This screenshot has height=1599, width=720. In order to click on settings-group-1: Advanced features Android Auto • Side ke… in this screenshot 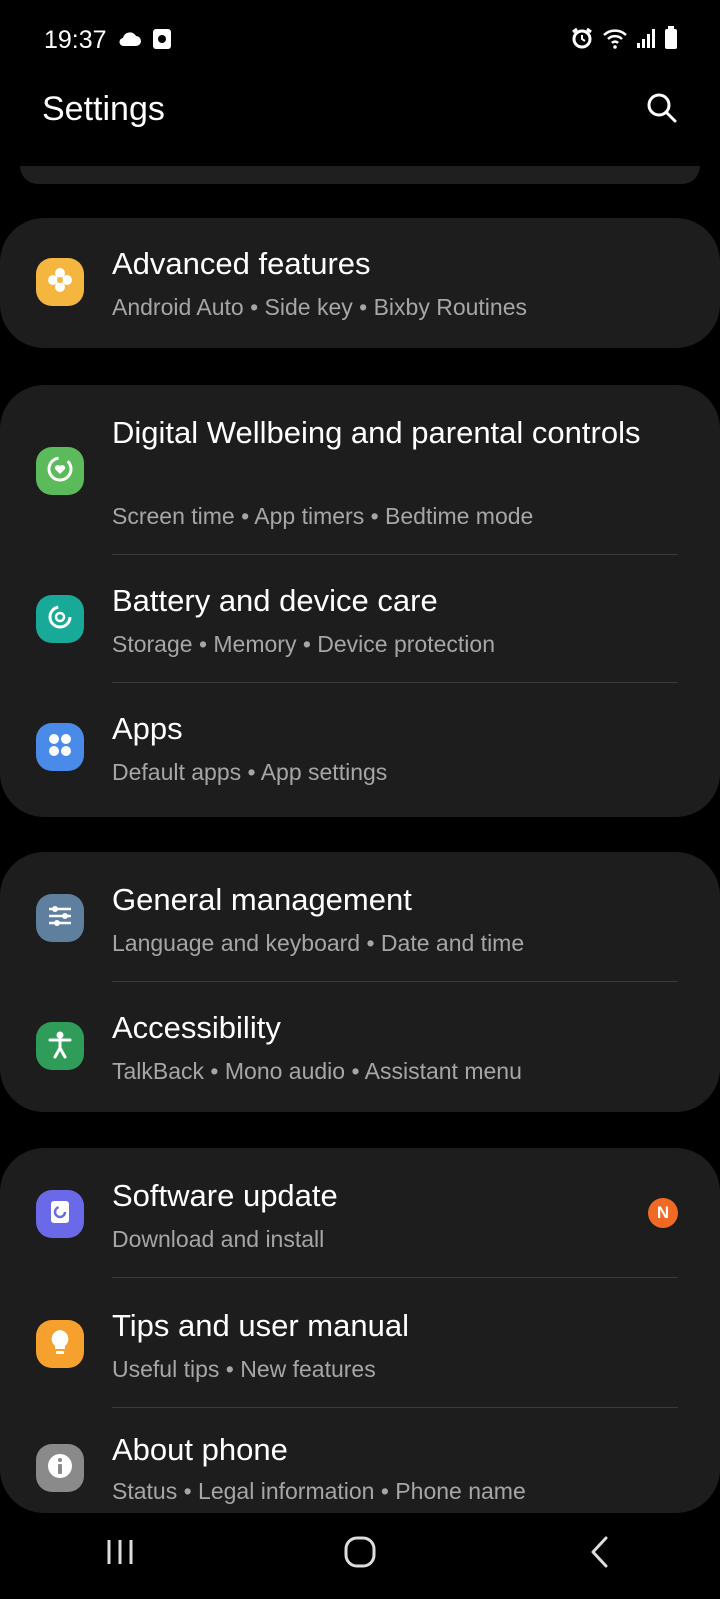, I will do `click(360, 283)`.